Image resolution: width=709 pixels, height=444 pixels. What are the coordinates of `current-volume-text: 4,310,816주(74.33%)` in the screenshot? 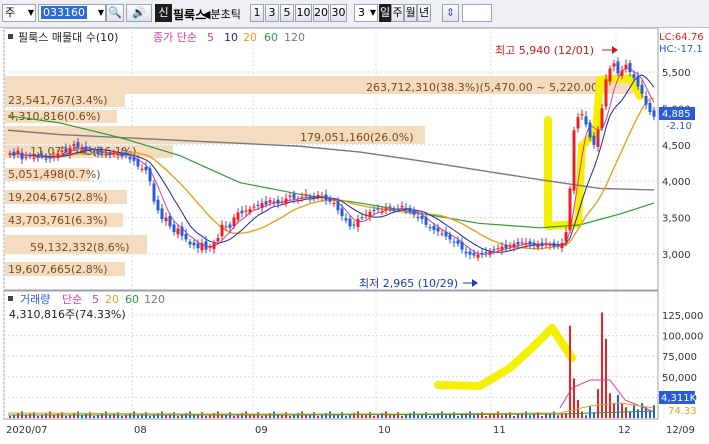 It's located at (67, 314).